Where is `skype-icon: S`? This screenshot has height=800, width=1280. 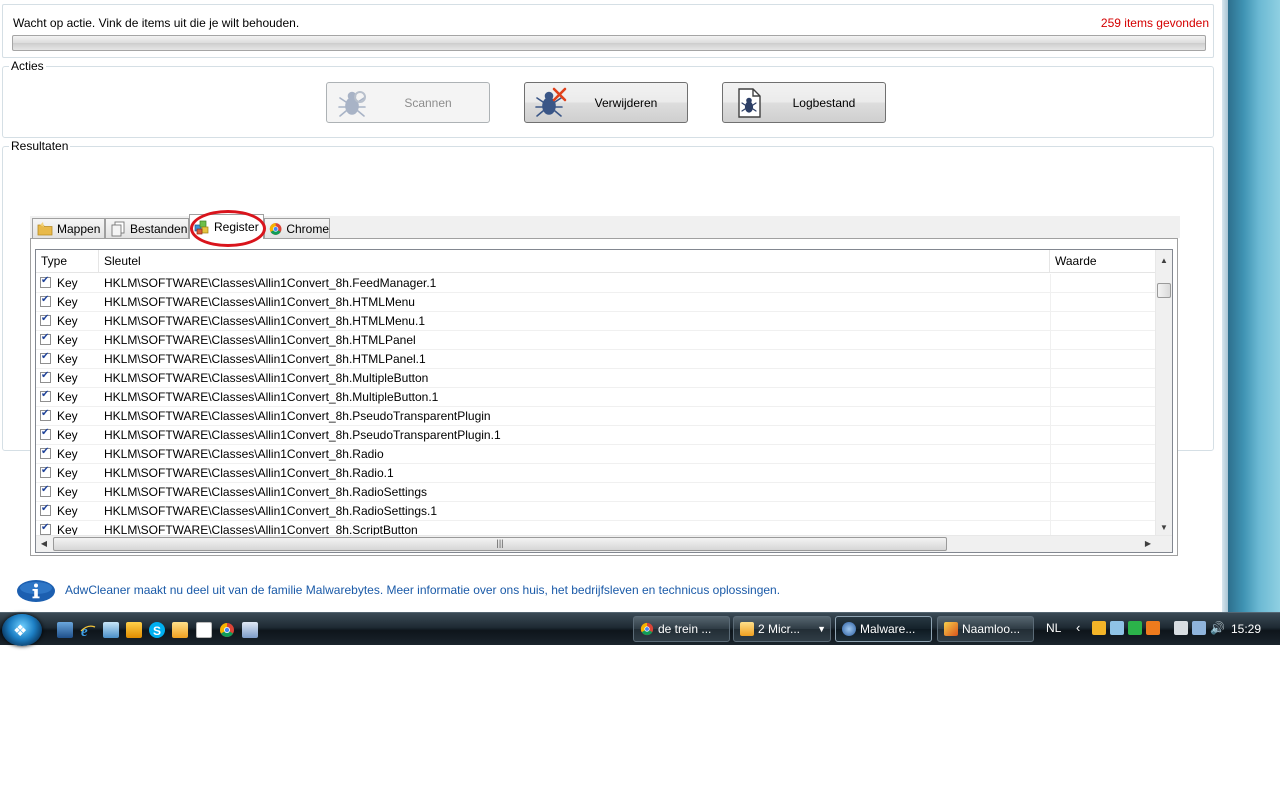
skype-icon: S is located at coordinates (157, 630).